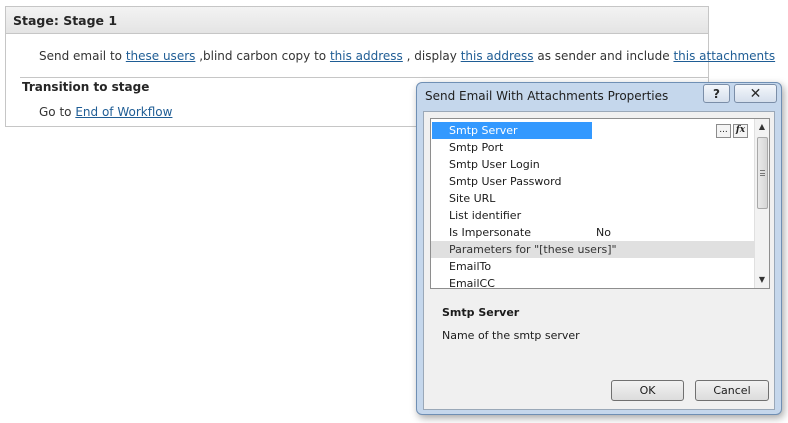 The image size is (788, 423). Describe the element at coordinates (494, 164) in the screenshot. I see `property-name: Smtp User Login` at that location.